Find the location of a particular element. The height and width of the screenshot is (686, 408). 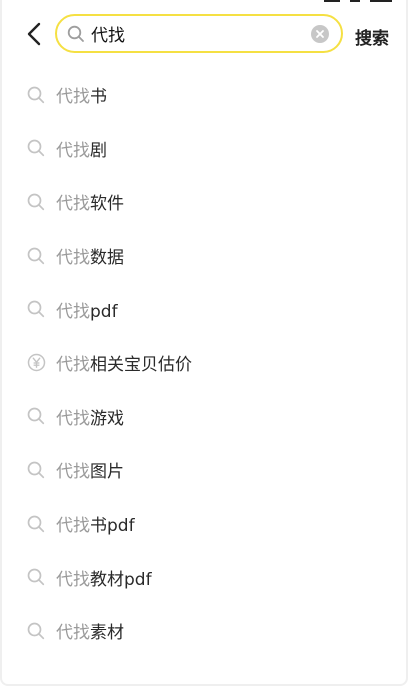

clear-circle-icon is located at coordinates (320, 33).